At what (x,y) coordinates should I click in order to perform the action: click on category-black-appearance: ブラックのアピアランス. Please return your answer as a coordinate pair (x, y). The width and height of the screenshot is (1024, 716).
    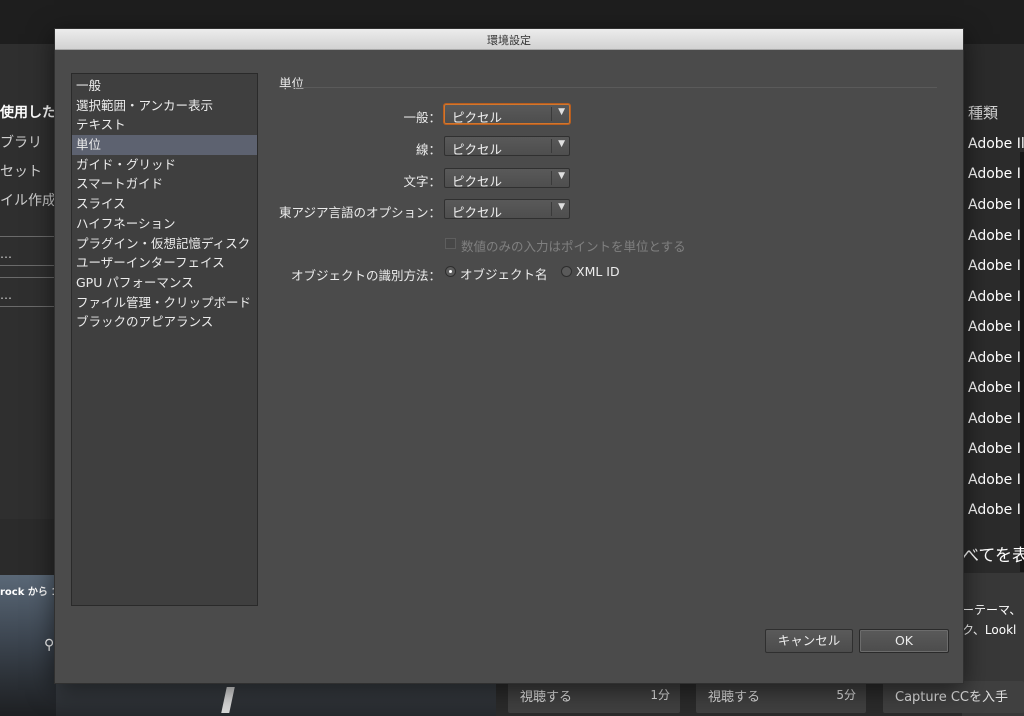
    Looking at the image, I should click on (164, 322).